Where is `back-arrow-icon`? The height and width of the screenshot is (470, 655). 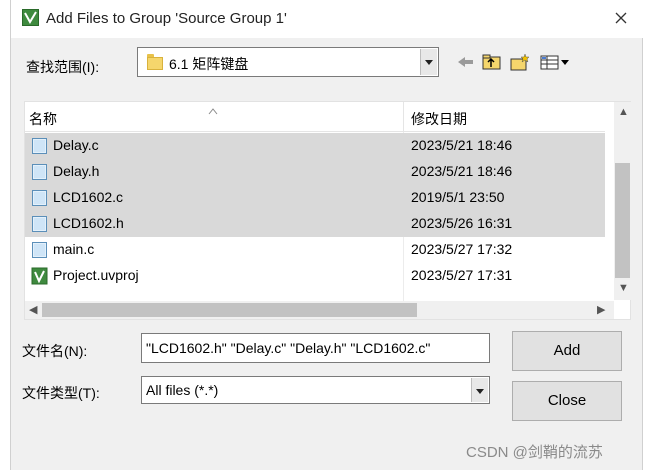 back-arrow-icon is located at coordinates (466, 62).